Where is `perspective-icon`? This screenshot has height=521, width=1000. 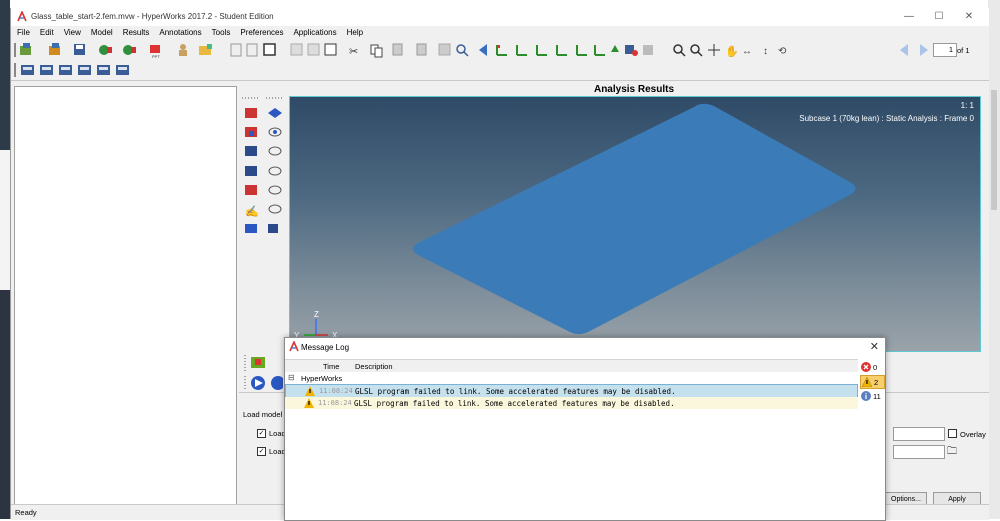 perspective-icon is located at coordinates (631, 50).